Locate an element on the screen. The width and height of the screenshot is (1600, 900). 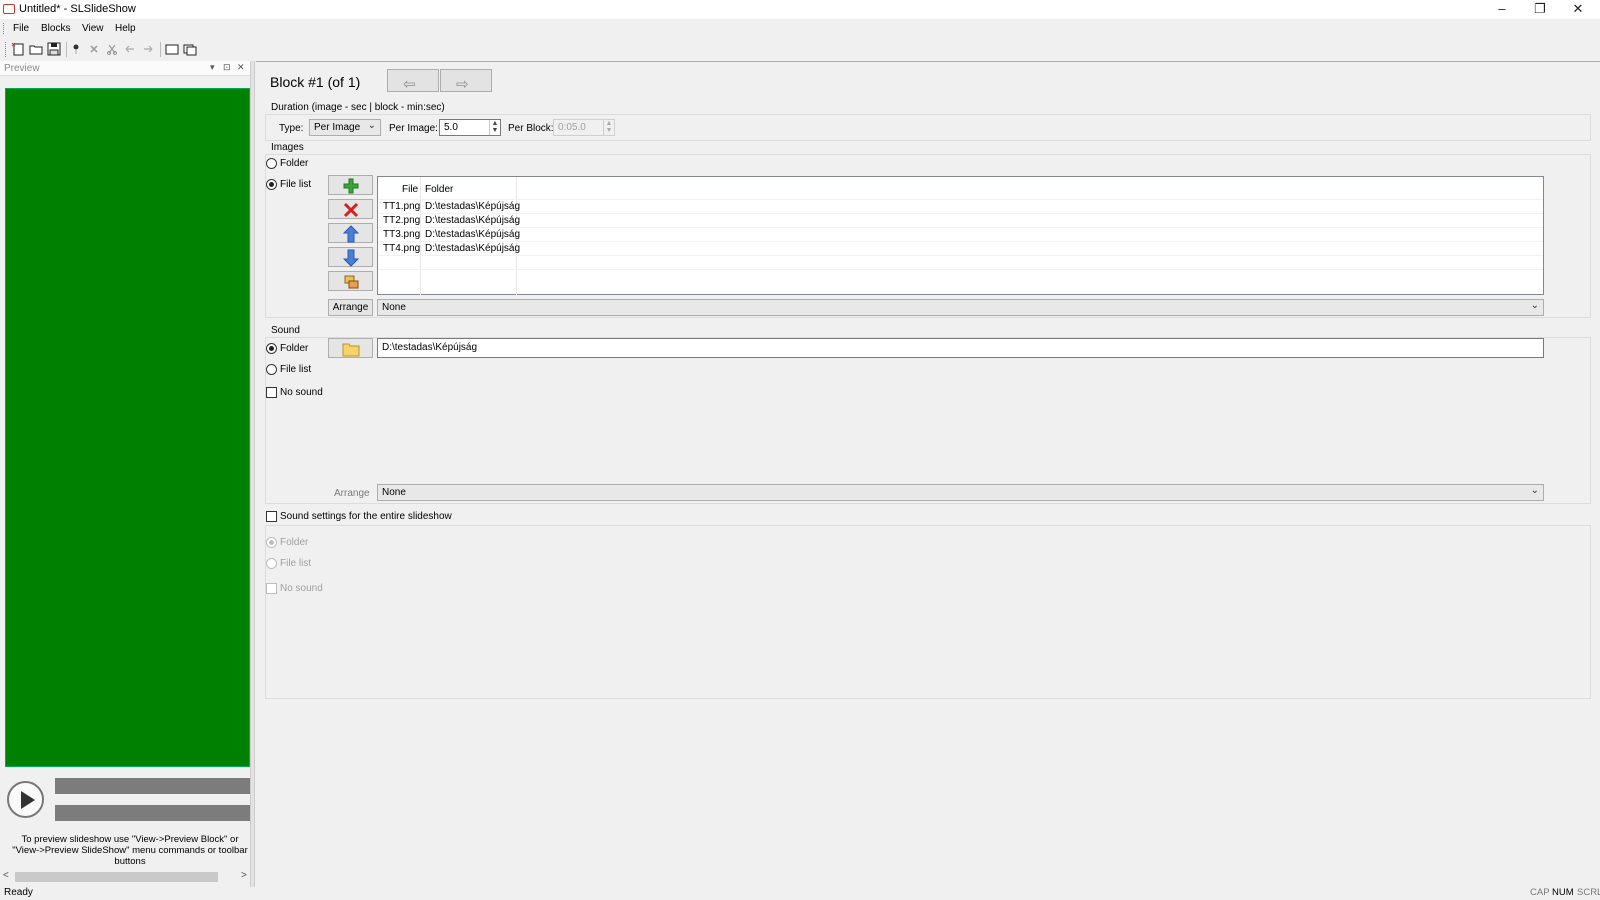
save-icon is located at coordinates (54, 49).